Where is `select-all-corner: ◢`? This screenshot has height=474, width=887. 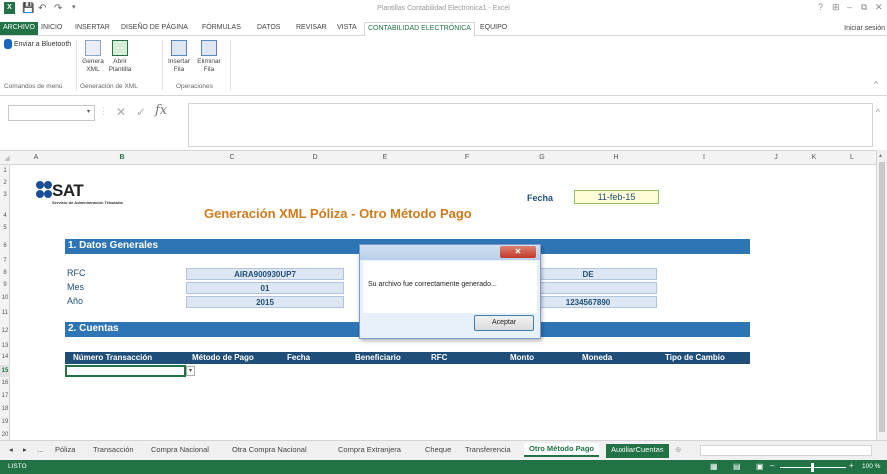
select-all-corner: ◢ is located at coordinates (7, 158).